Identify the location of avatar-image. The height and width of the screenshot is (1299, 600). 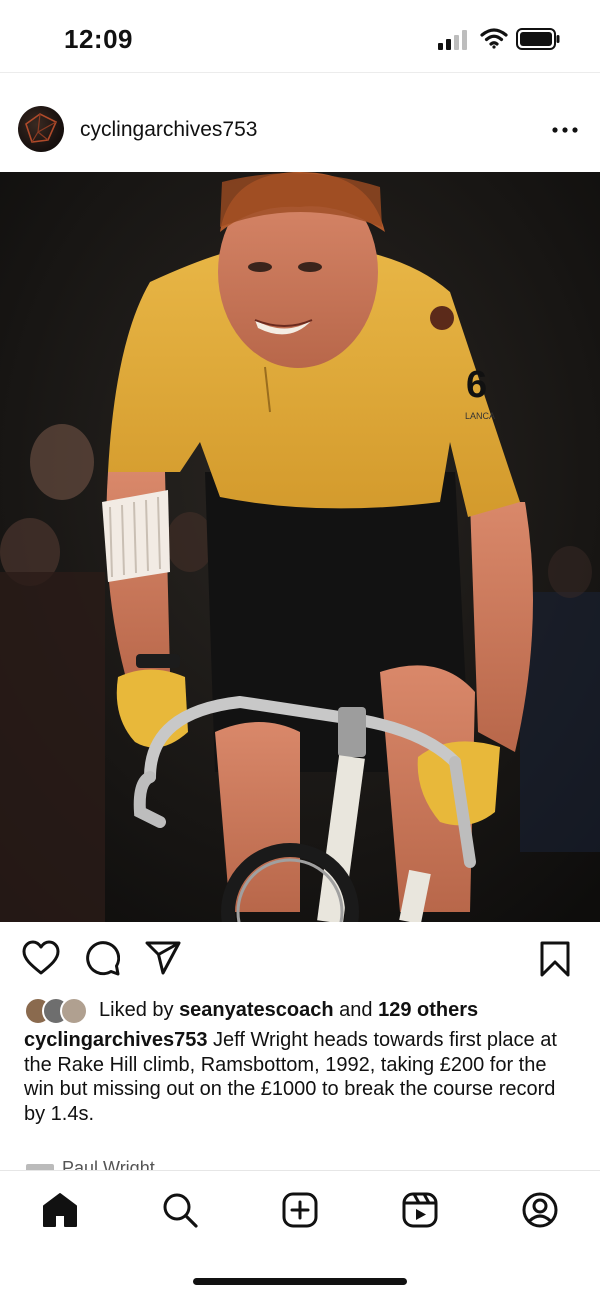
(41, 128).